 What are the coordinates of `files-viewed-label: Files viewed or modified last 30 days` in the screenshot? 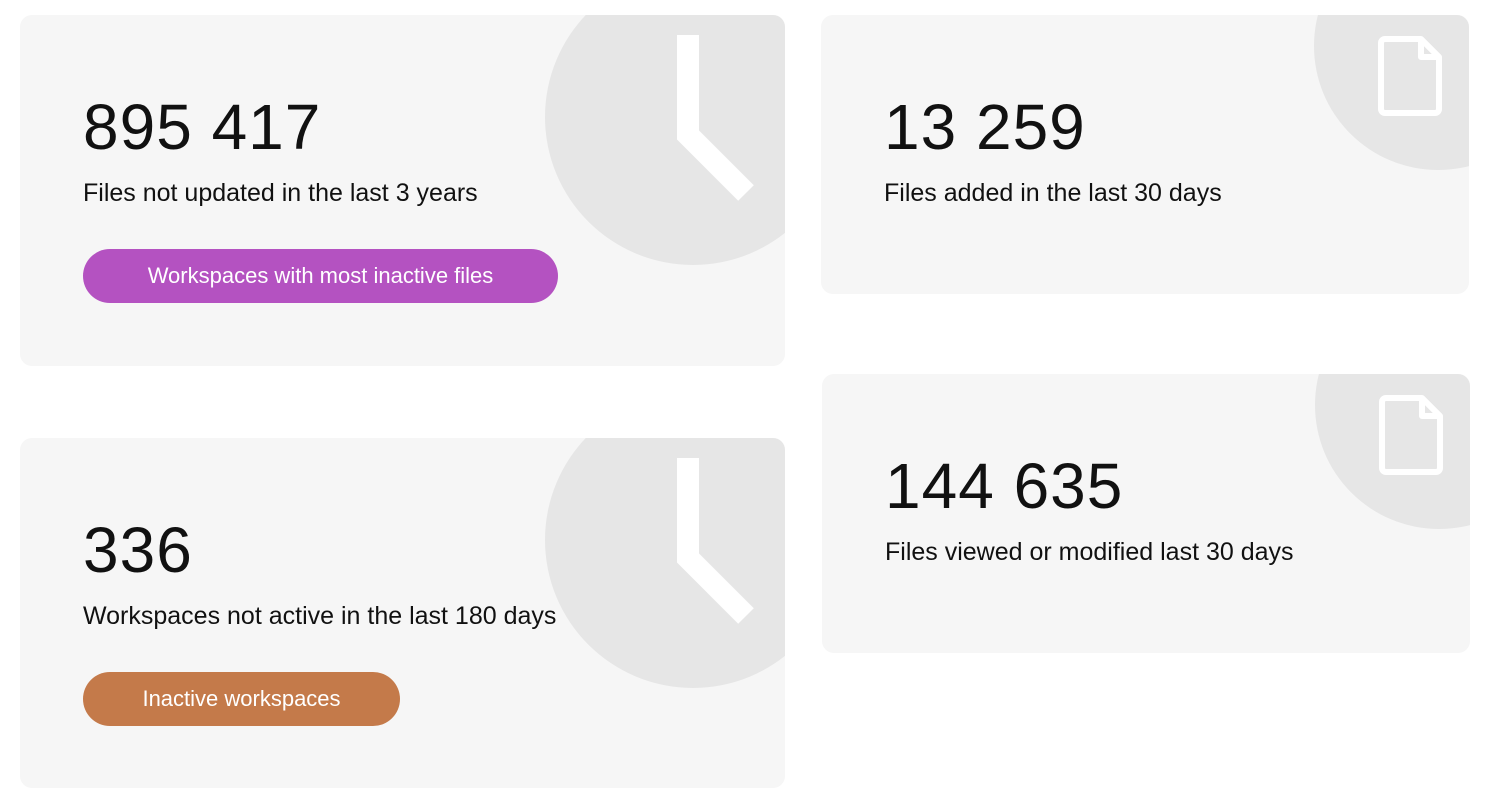 It's located at (1089, 552).